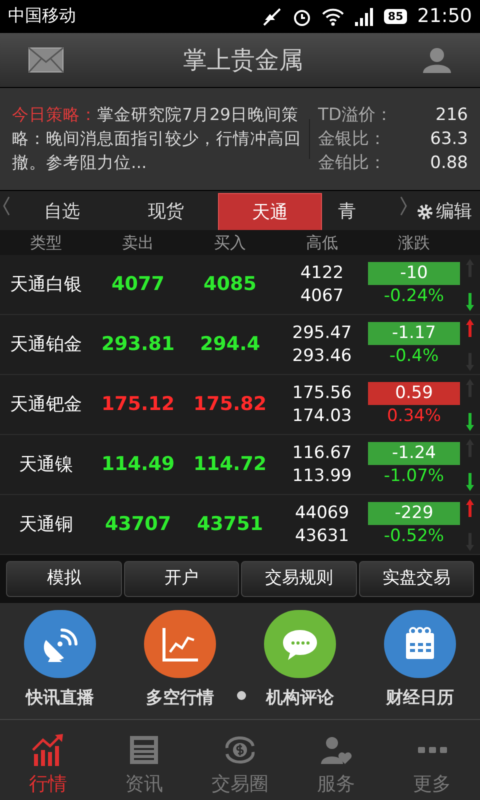 The width and height of the screenshot is (480, 800). I want to click on change-percent: -0.52%, so click(414, 536).